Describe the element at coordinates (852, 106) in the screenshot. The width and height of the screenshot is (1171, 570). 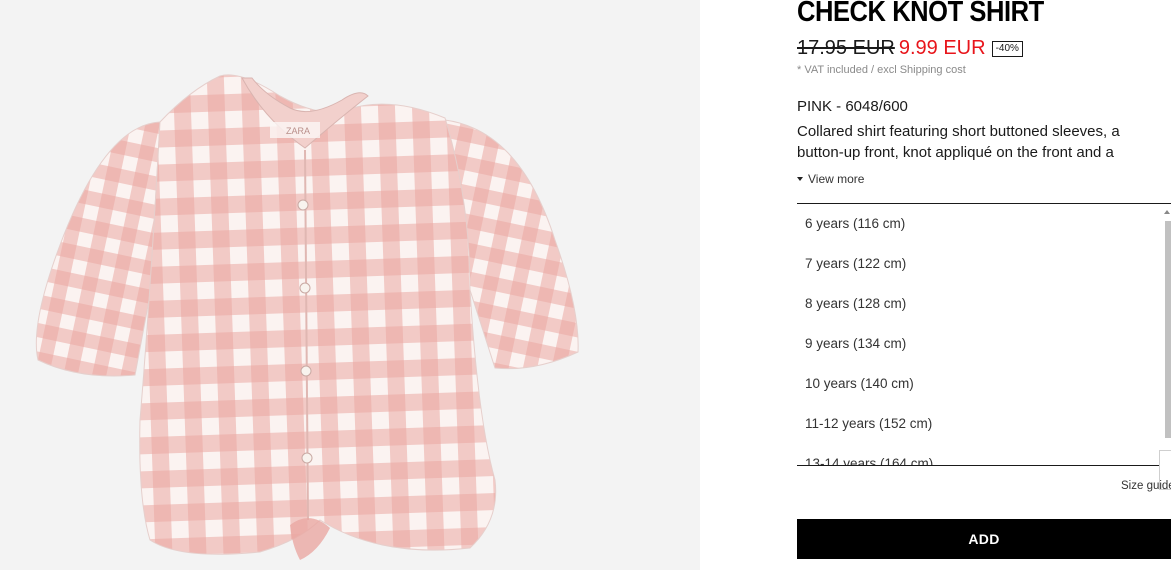
I see `color-reference: PINK - 6048/600` at that location.